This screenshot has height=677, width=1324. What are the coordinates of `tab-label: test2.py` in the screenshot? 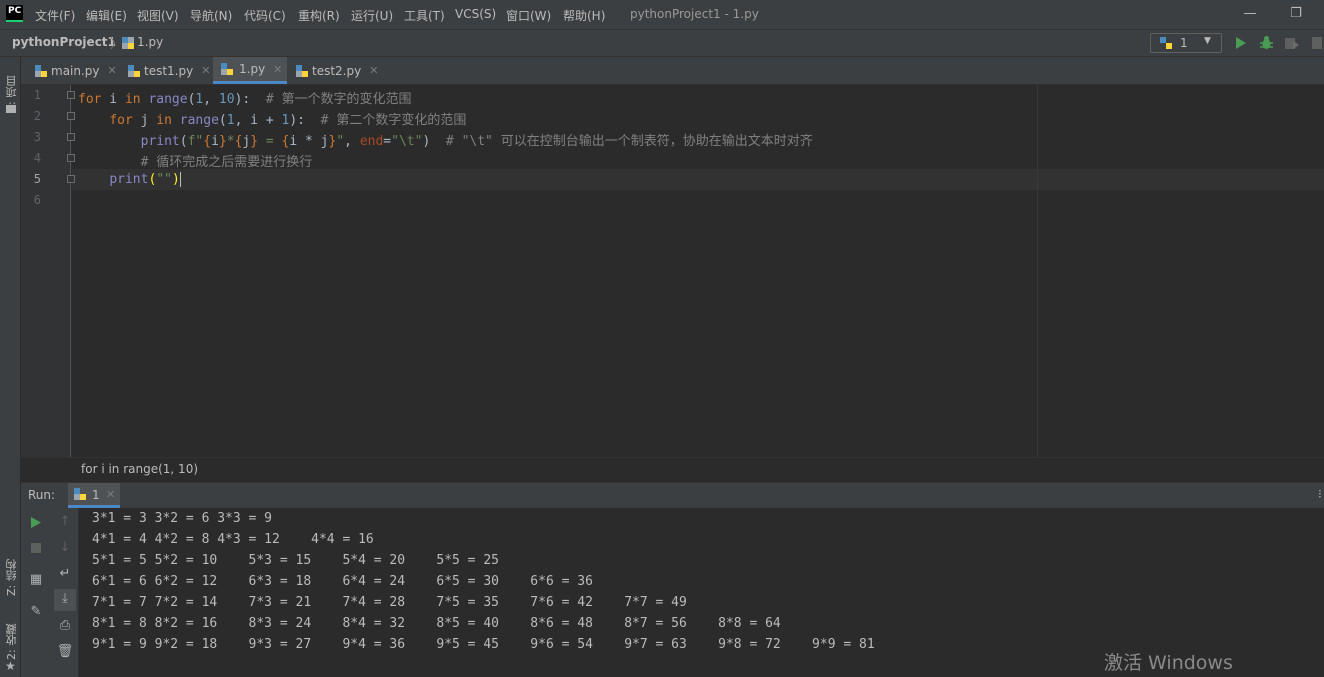 It's located at (337, 70).